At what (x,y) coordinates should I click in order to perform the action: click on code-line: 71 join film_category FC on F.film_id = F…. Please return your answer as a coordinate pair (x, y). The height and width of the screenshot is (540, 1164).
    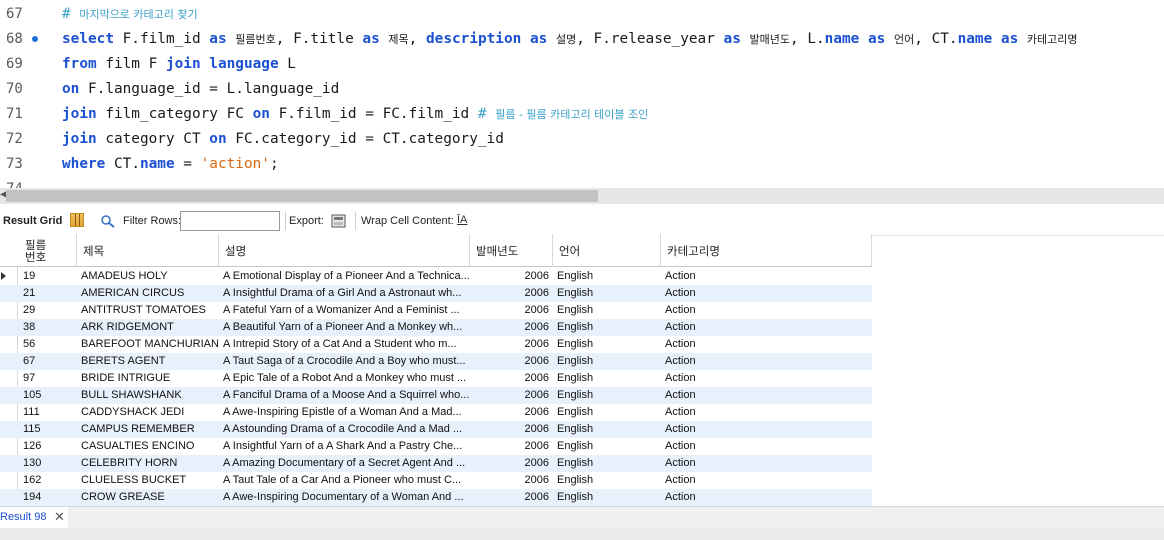
    Looking at the image, I should click on (582, 115).